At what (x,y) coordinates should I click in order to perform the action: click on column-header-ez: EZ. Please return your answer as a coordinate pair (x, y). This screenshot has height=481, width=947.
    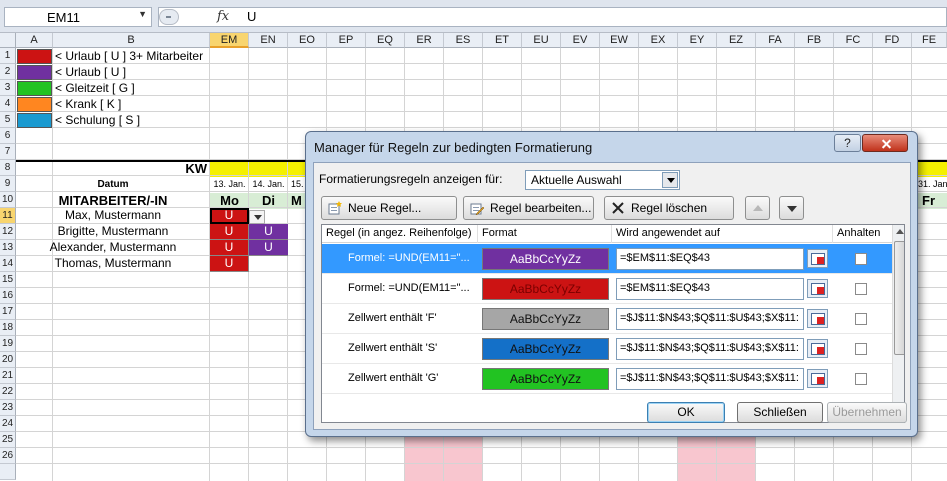
    Looking at the image, I should click on (736, 40).